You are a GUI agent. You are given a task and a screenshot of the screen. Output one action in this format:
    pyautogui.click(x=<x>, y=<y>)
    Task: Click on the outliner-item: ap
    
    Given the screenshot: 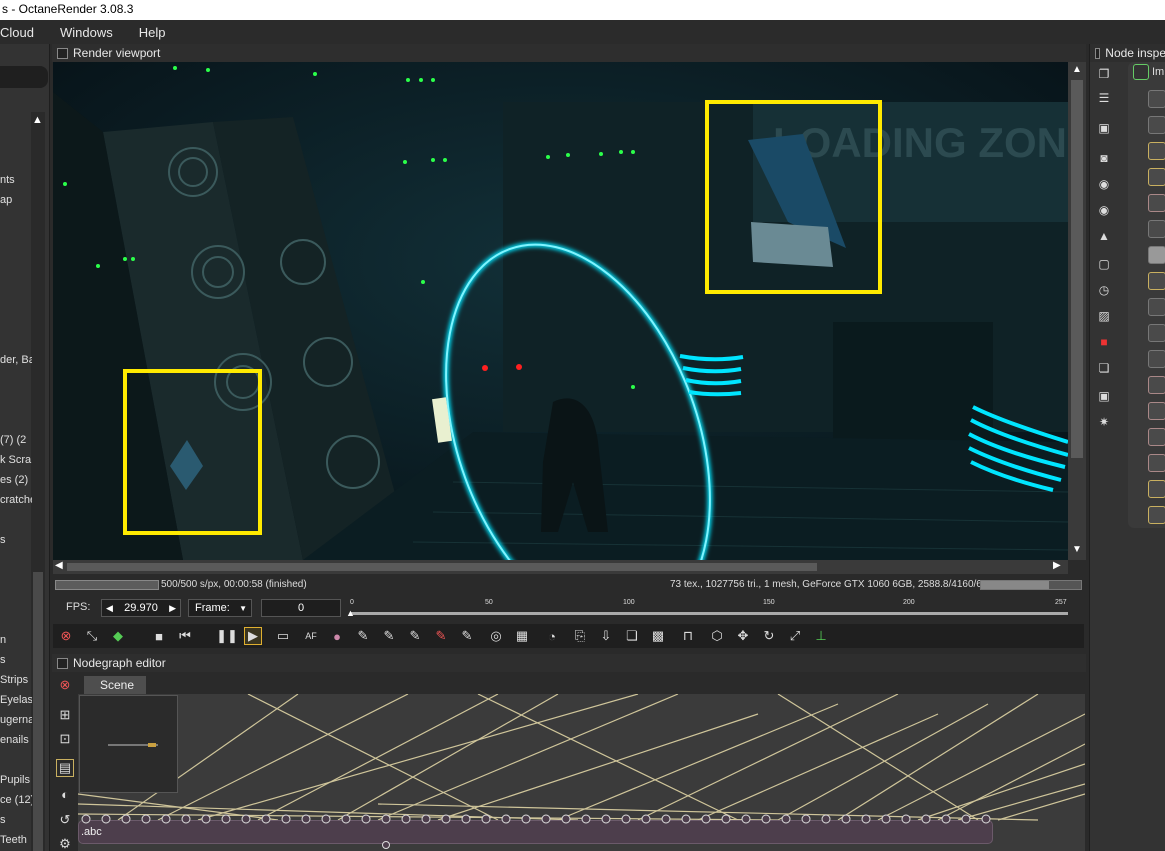 What is the action you would take?
    pyautogui.click(x=16, y=200)
    